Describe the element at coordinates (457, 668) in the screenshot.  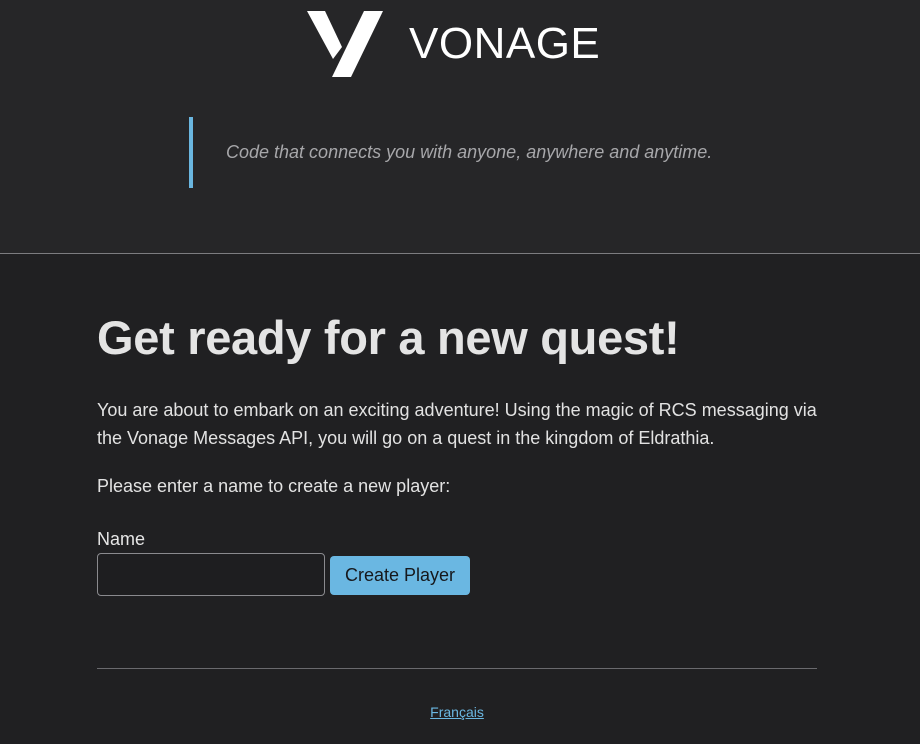
I see `footer-divider` at that location.